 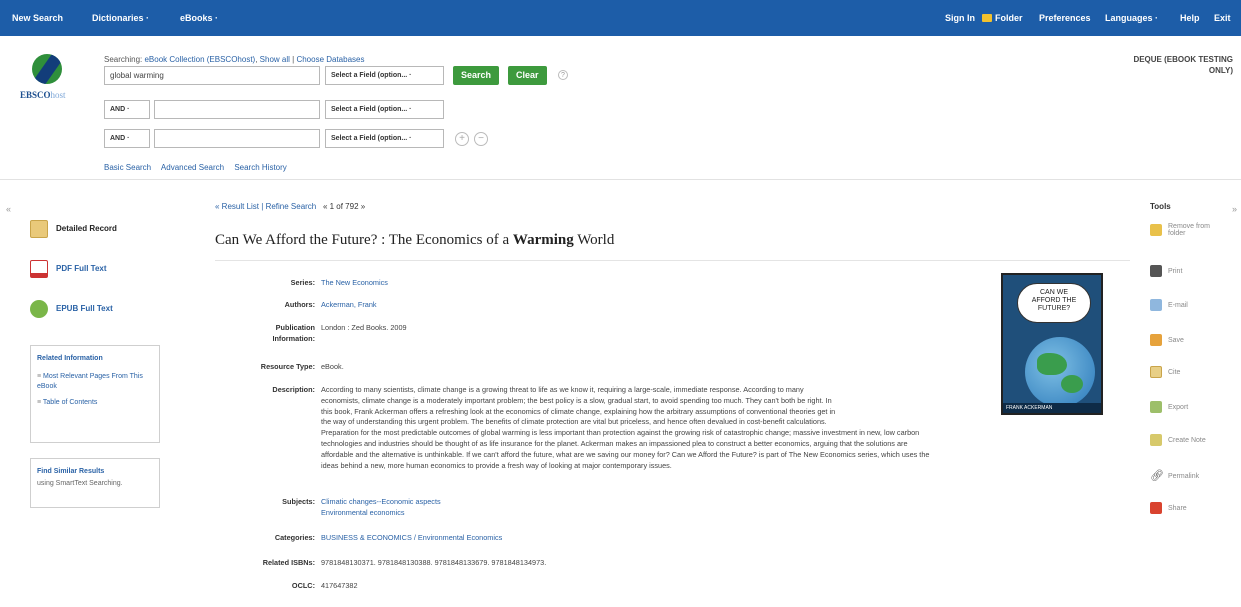 What do you see at coordinates (95, 472) in the screenshot?
I see `find-similar-link: Find Similar Results` at bounding box center [95, 472].